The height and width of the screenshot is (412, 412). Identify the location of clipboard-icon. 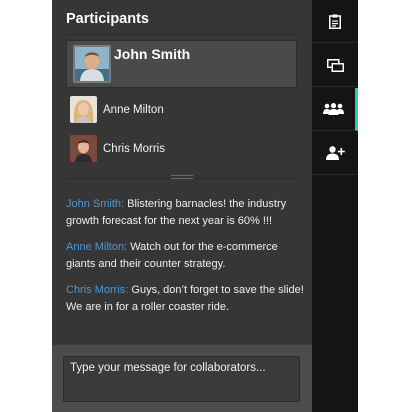
(335, 21).